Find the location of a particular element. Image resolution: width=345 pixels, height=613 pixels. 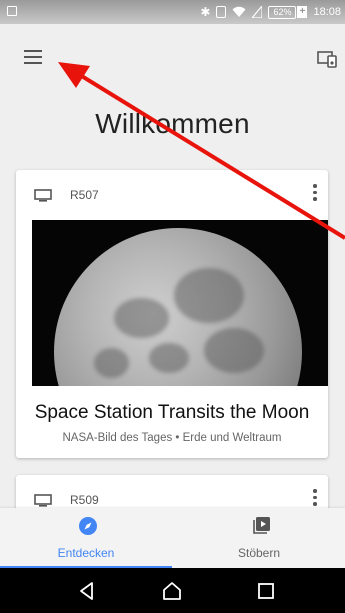

system-navigation-bar is located at coordinates (172, 590).